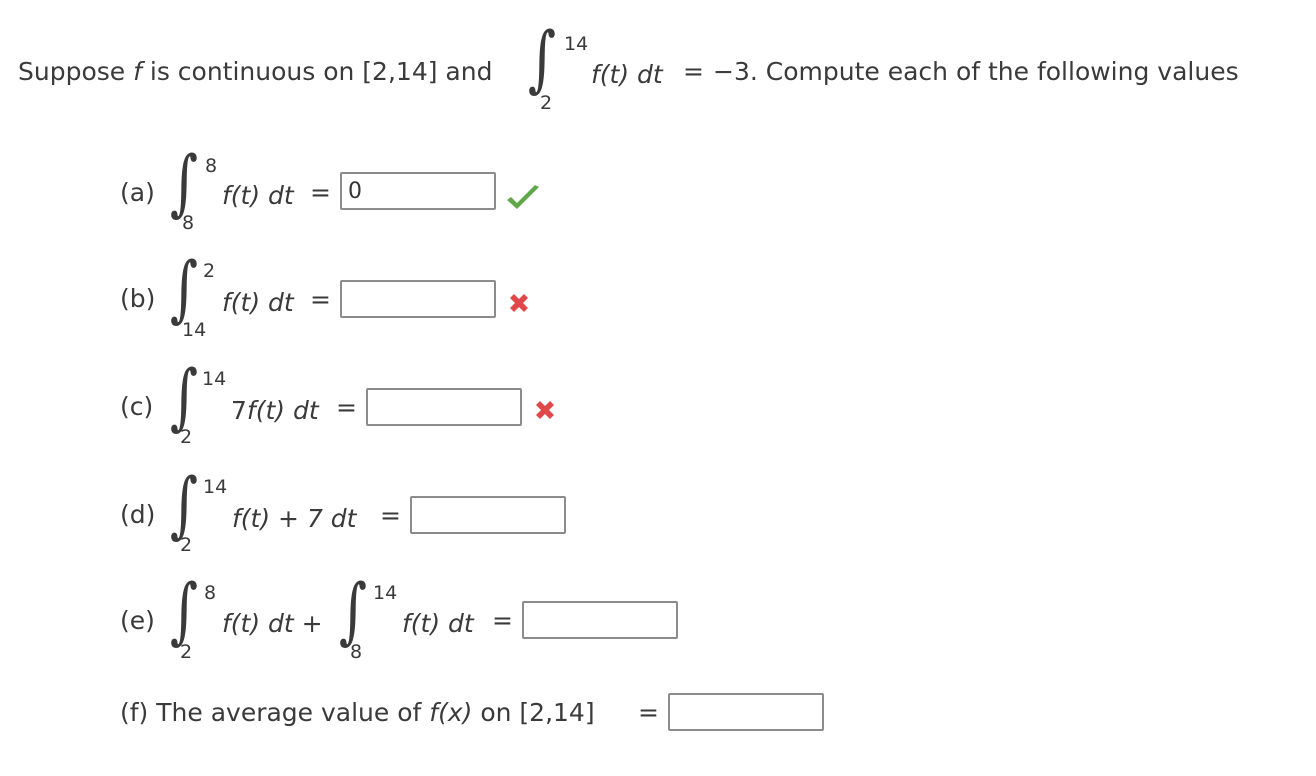  Describe the element at coordinates (194, 330) in the screenshot. I see `lower-limit: 14` at that location.